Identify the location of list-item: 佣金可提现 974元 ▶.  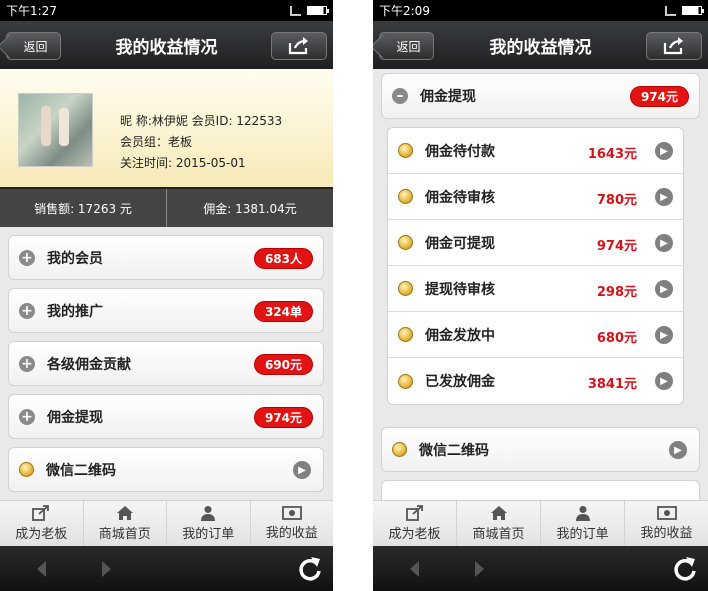
(535, 243).